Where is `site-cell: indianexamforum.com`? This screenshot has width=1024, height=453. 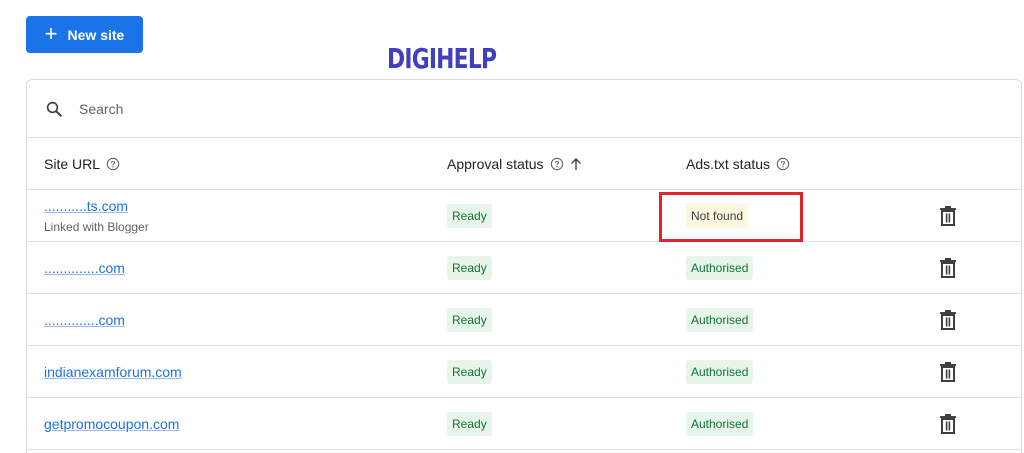 site-cell: indianexamforum.com is located at coordinates (113, 372).